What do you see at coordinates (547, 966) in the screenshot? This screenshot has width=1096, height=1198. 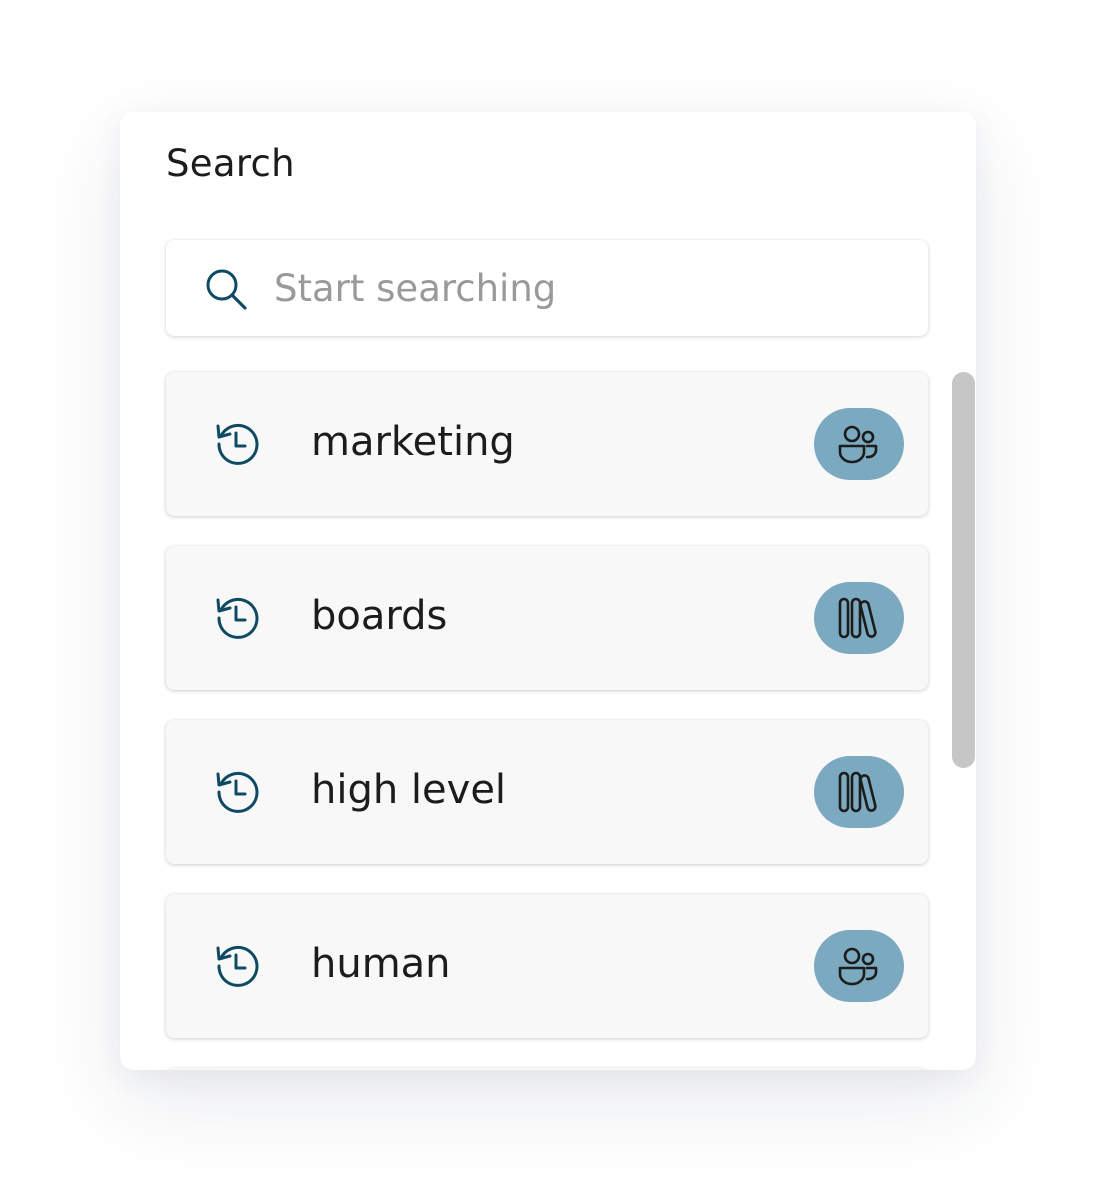 I see `list-item: human` at bounding box center [547, 966].